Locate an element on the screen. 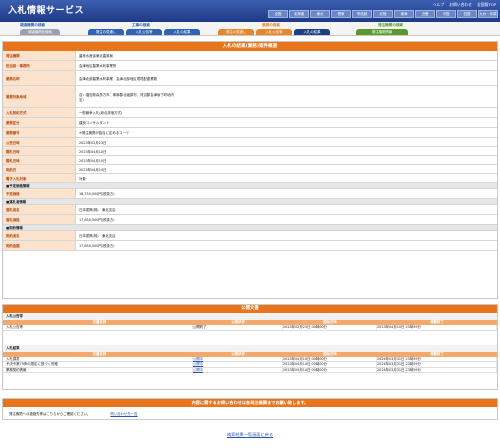 The image size is (500, 448). national-top-link: 全国版TOP is located at coordinates (486, 5).